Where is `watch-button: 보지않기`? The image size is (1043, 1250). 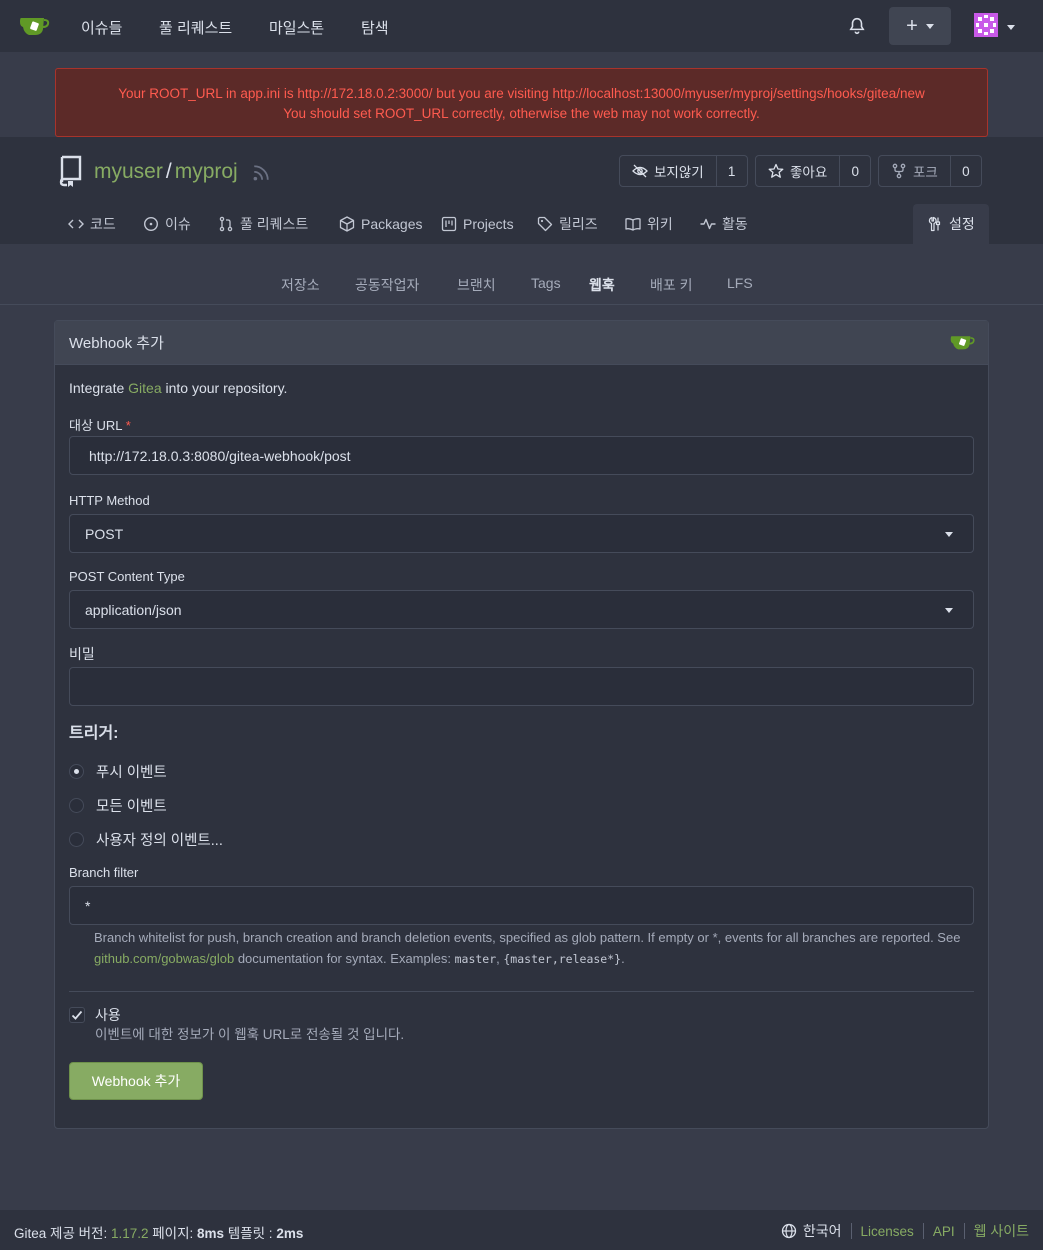
watch-button: 보지않기 is located at coordinates (668, 171).